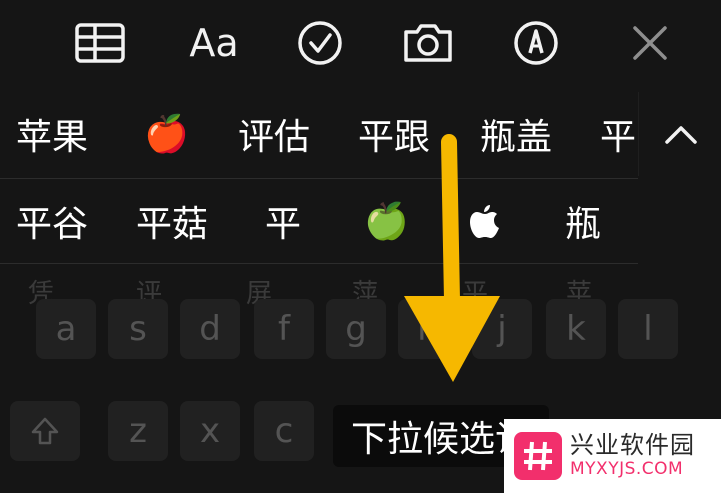 This screenshot has height=493, width=721. I want to click on key-a: a, so click(66, 329).